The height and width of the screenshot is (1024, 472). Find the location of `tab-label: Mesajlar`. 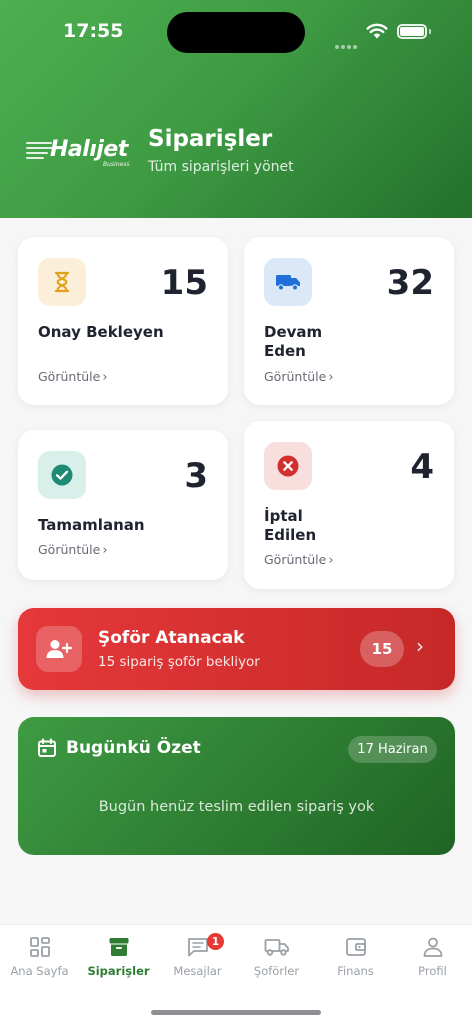

tab-label: Mesajlar is located at coordinates (197, 971).